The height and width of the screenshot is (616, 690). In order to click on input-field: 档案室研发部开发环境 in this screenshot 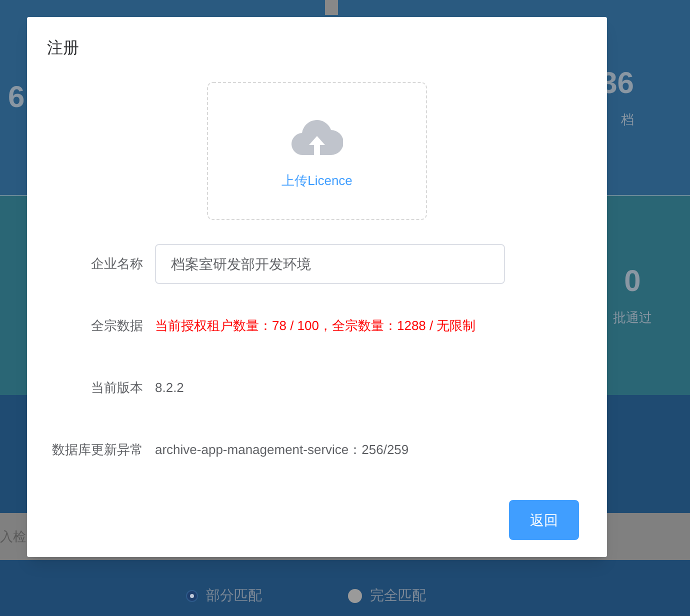, I will do `click(330, 264)`.